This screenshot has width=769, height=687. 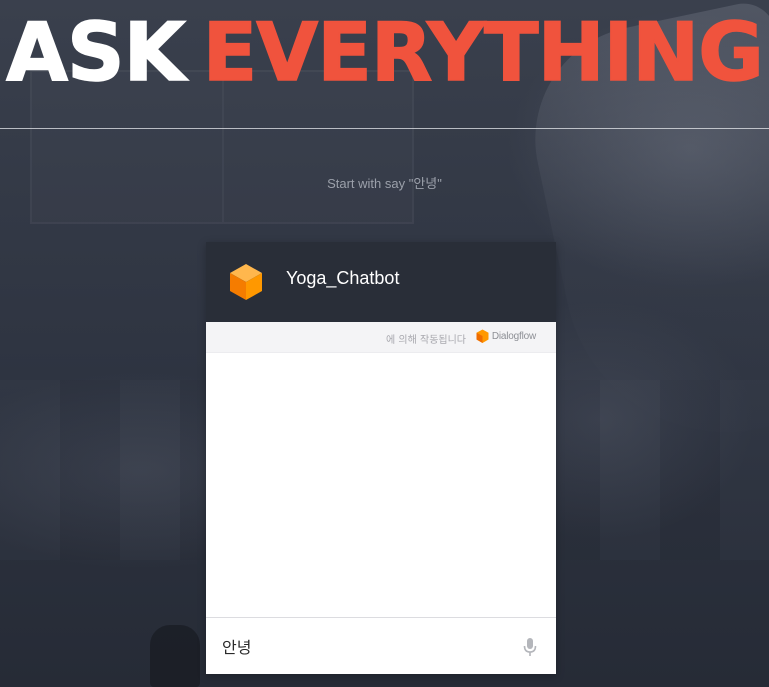 I want to click on dialogflow-brand-name: Dialogflow, so click(x=513, y=336).